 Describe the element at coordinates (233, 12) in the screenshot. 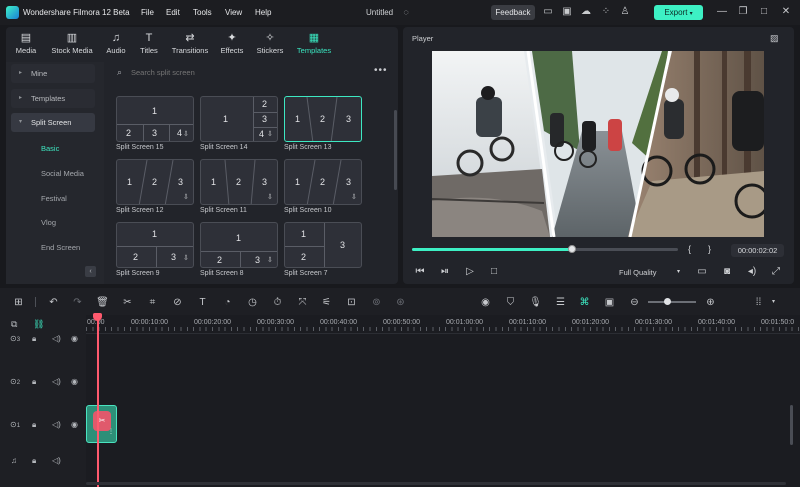

I see `menu-view: View` at that location.